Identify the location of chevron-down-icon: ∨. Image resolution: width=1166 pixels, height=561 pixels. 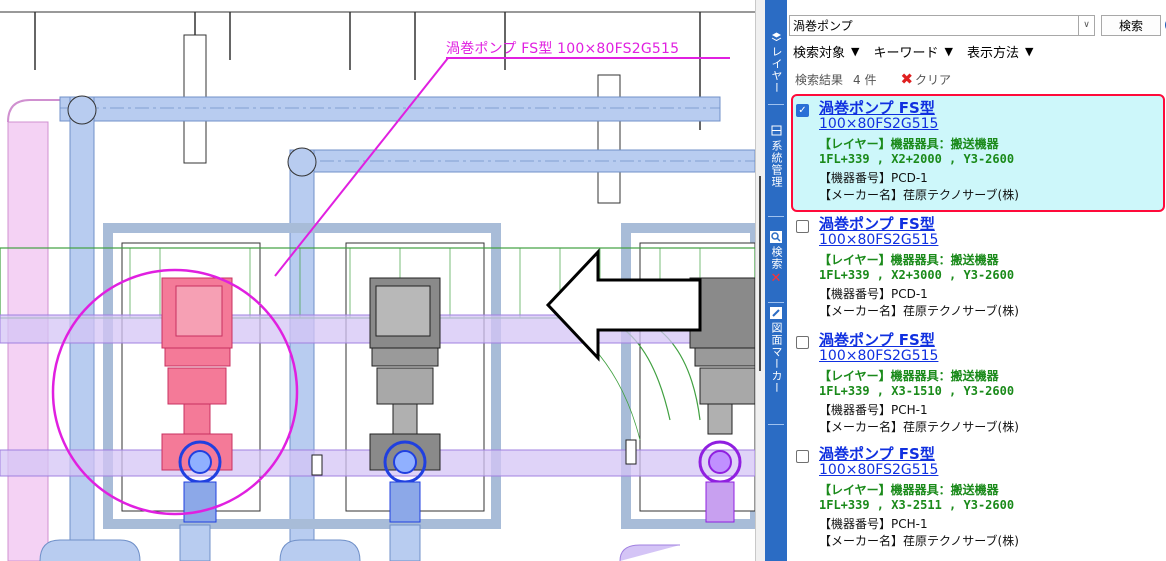
(1086, 25).